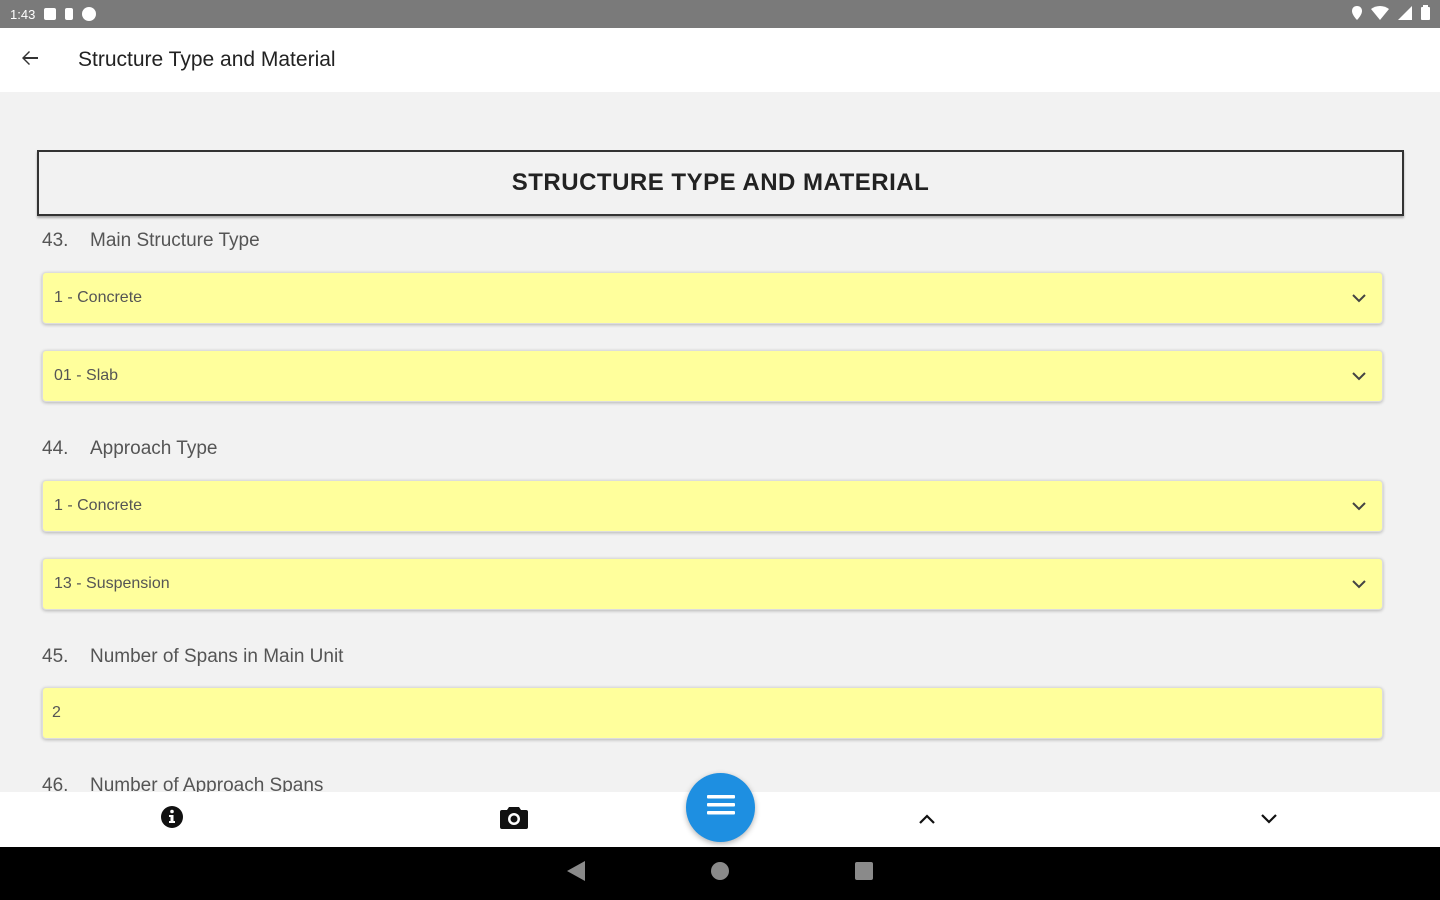  I want to click on arrow-back-icon, so click(30, 60).